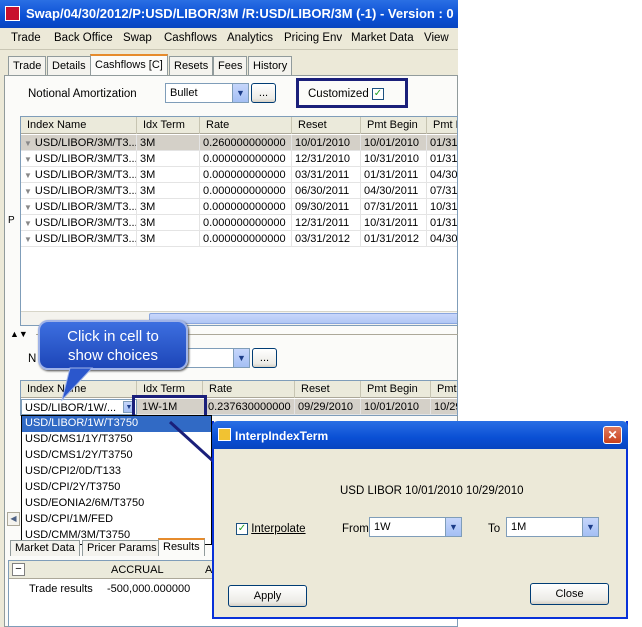 The height and width of the screenshot is (627, 642). I want to click on dialog-app-icon, so click(224, 434).